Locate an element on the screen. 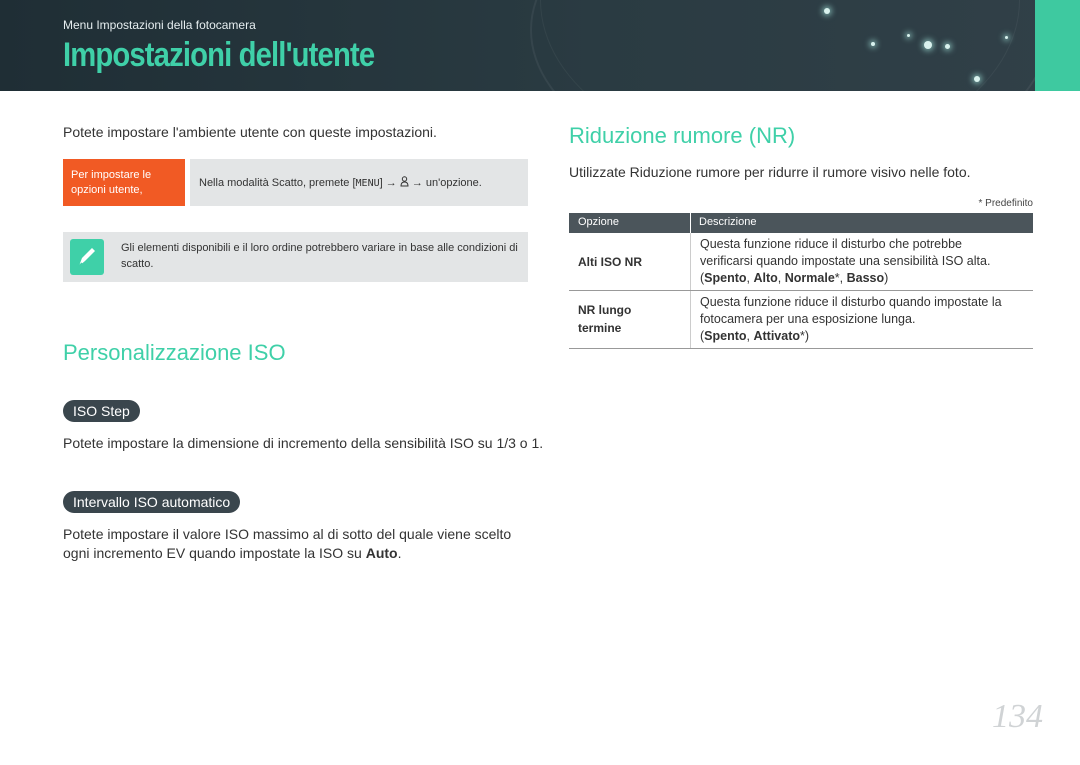  value: Attivato is located at coordinates (777, 336).